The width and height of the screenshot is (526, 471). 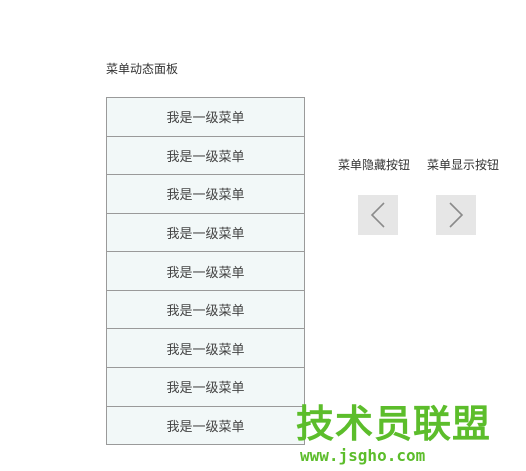 I want to click on panel-title: 菜单动态面板, so click(x=142, y=69).